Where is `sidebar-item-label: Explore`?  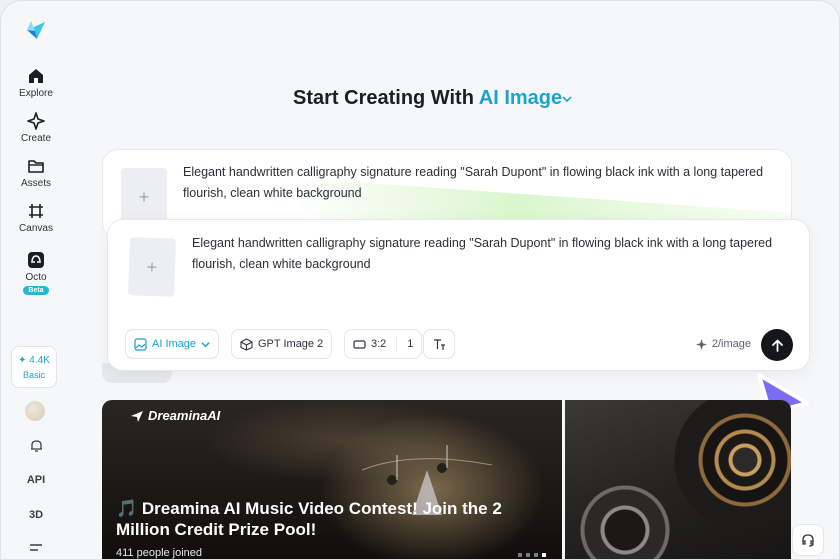
sidebar-item-label: Explore is located at coordinates (36, 93).